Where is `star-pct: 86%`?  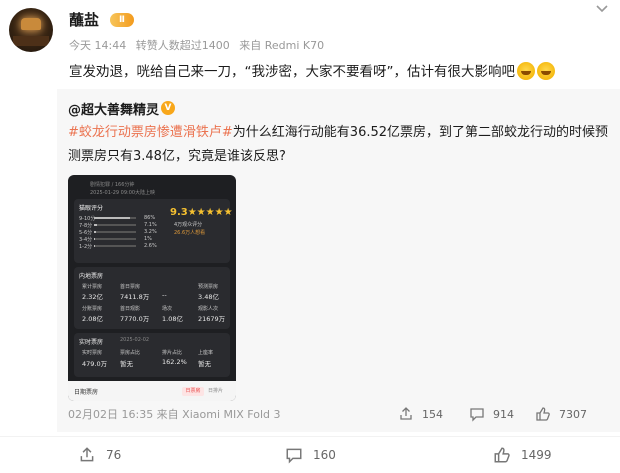 star-pct: 86% is located at coordinates (150, 218).